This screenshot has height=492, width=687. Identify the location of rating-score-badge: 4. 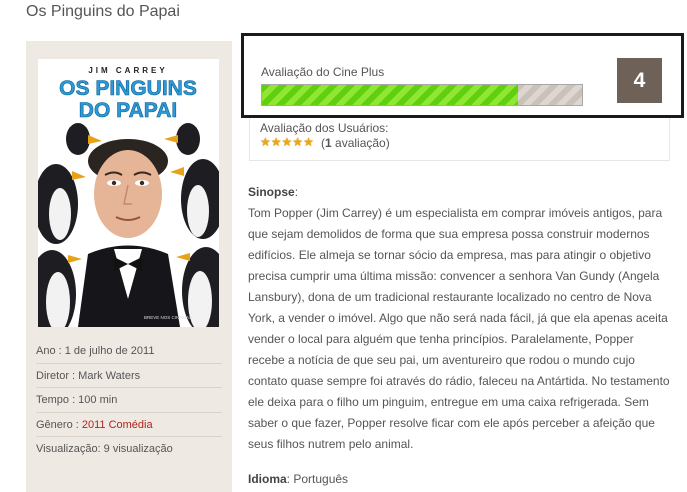
(639, 80).